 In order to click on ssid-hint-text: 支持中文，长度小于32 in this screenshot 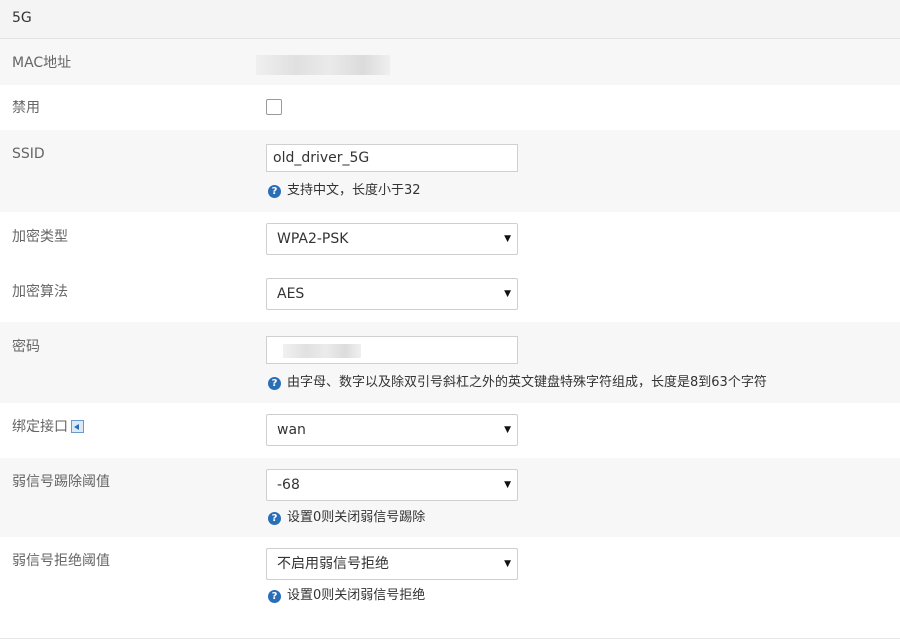, I will do `click(354, 190)`.